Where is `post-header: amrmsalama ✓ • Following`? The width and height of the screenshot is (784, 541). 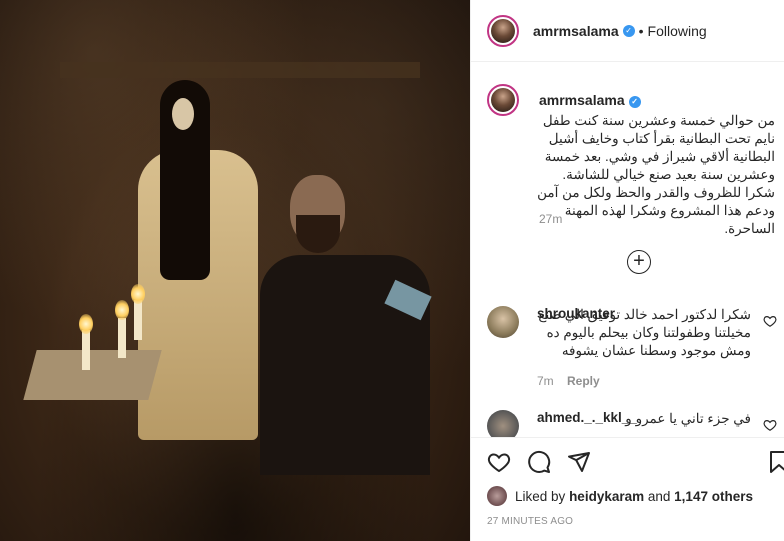 post-header: amrmsalama ✓ • Following is located at coordinates (627, 31).